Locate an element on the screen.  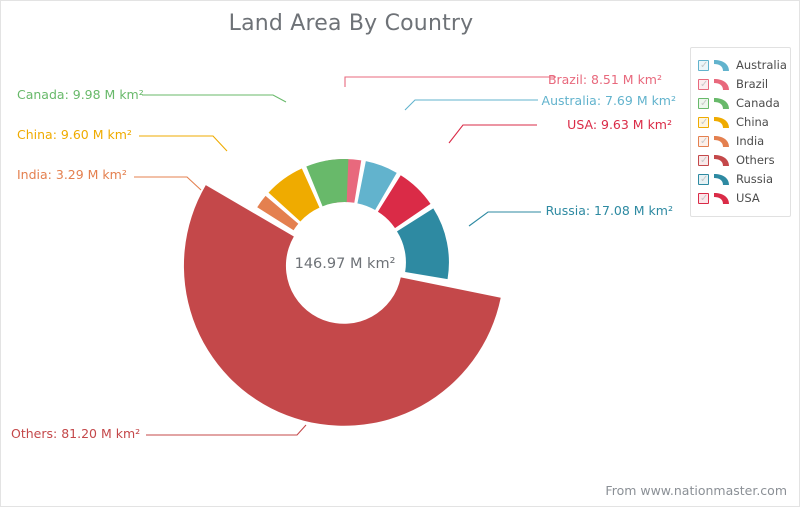
legend-item-label: Russia is located at coordinates (754, 178).